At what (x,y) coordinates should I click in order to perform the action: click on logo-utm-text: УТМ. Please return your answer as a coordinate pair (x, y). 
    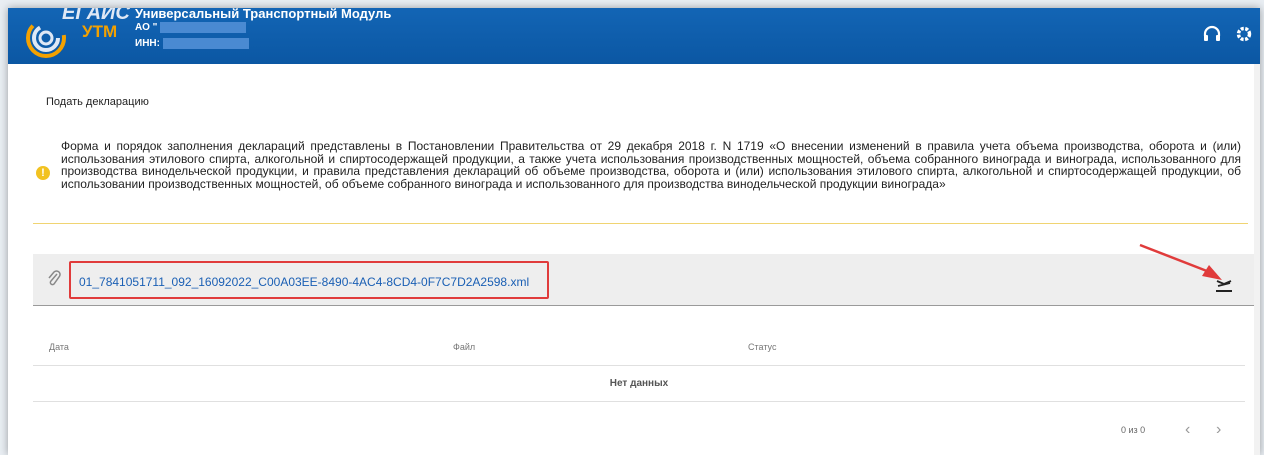
    Looking at the image, I should click on (100, 31).